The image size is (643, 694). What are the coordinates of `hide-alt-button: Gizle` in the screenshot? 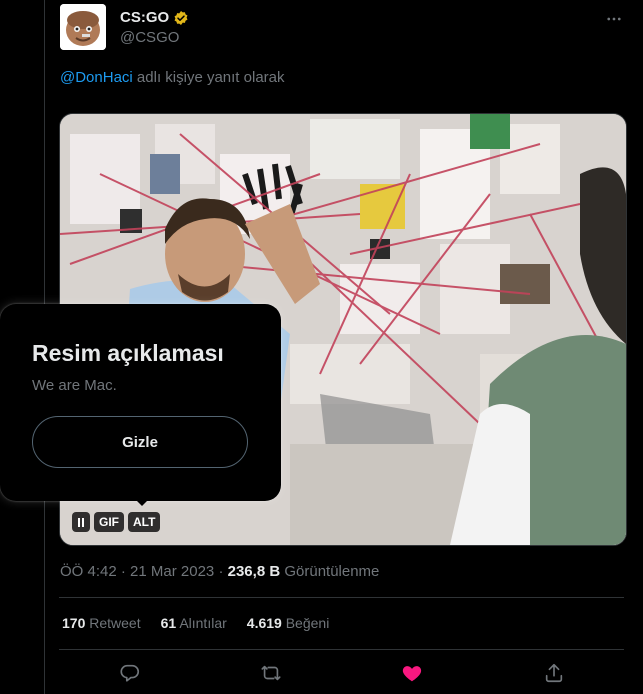 It's located at (140, 442).